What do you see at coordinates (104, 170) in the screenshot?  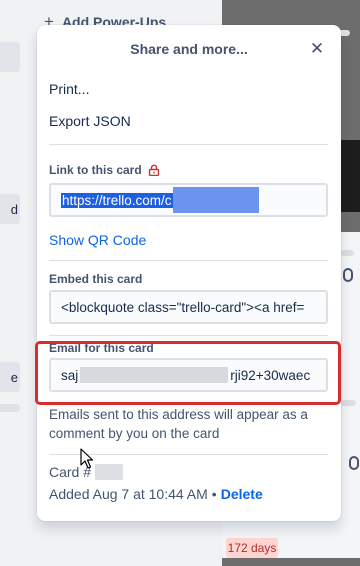 I see `link-section-label: Link to this card` at bounding box center [104, 170].